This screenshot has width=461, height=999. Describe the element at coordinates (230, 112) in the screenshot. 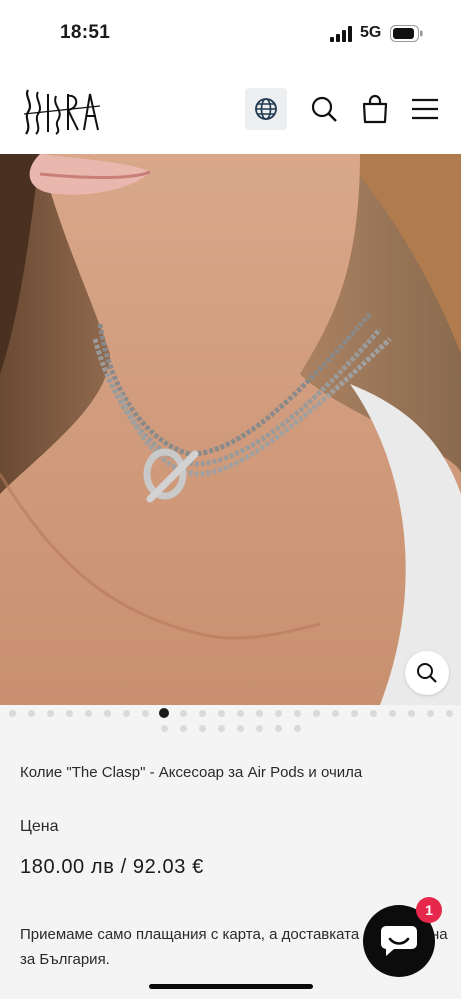

I see `site-header` at that location.